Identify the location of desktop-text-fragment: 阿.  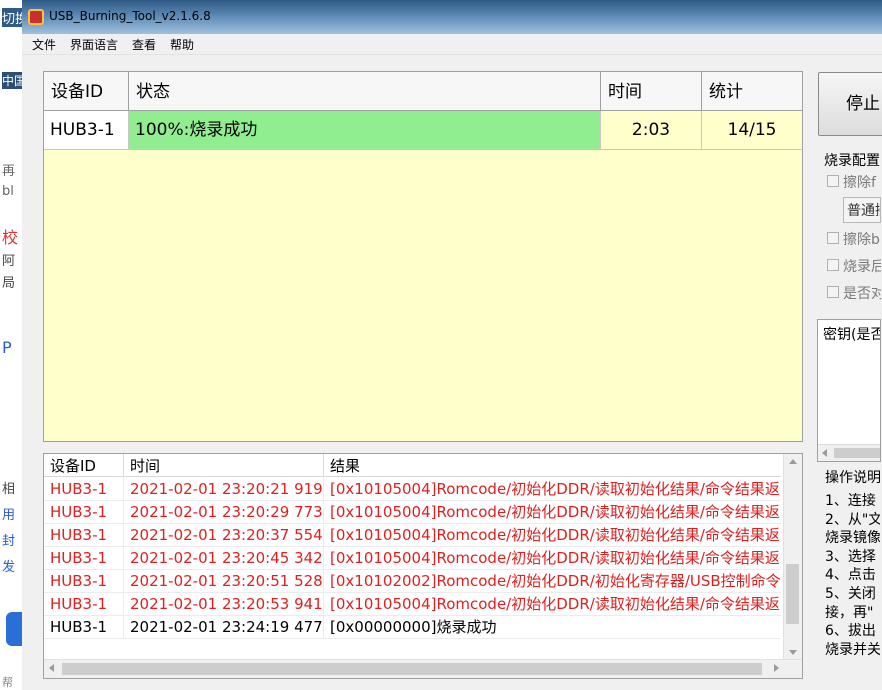
(9, 261).